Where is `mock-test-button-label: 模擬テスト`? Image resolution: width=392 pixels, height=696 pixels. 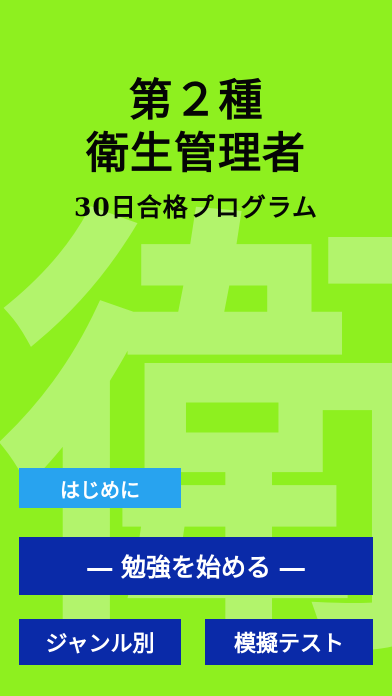
mock-test-button-label: 模擬テスト is located at coordinates (288, 644).